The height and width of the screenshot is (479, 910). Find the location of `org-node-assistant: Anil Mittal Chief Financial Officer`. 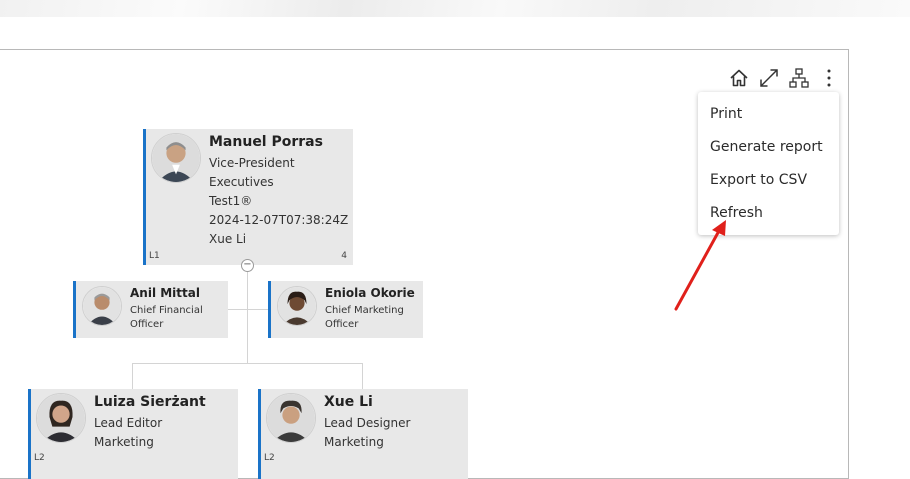

org-node-assistant: Anil Mittal Chief Financial Officer is located at coordinates (150, 309).